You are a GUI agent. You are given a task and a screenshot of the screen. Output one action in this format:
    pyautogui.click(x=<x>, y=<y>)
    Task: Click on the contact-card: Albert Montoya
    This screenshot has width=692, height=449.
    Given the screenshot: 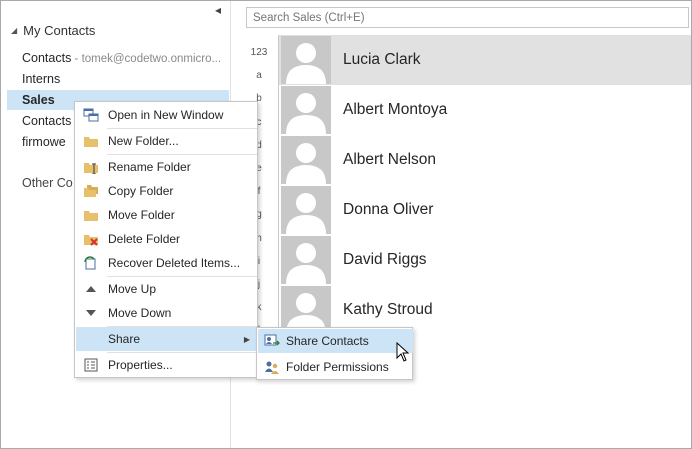 What is the action you would take?
    pyautogui.click(x=484, y=110)
    